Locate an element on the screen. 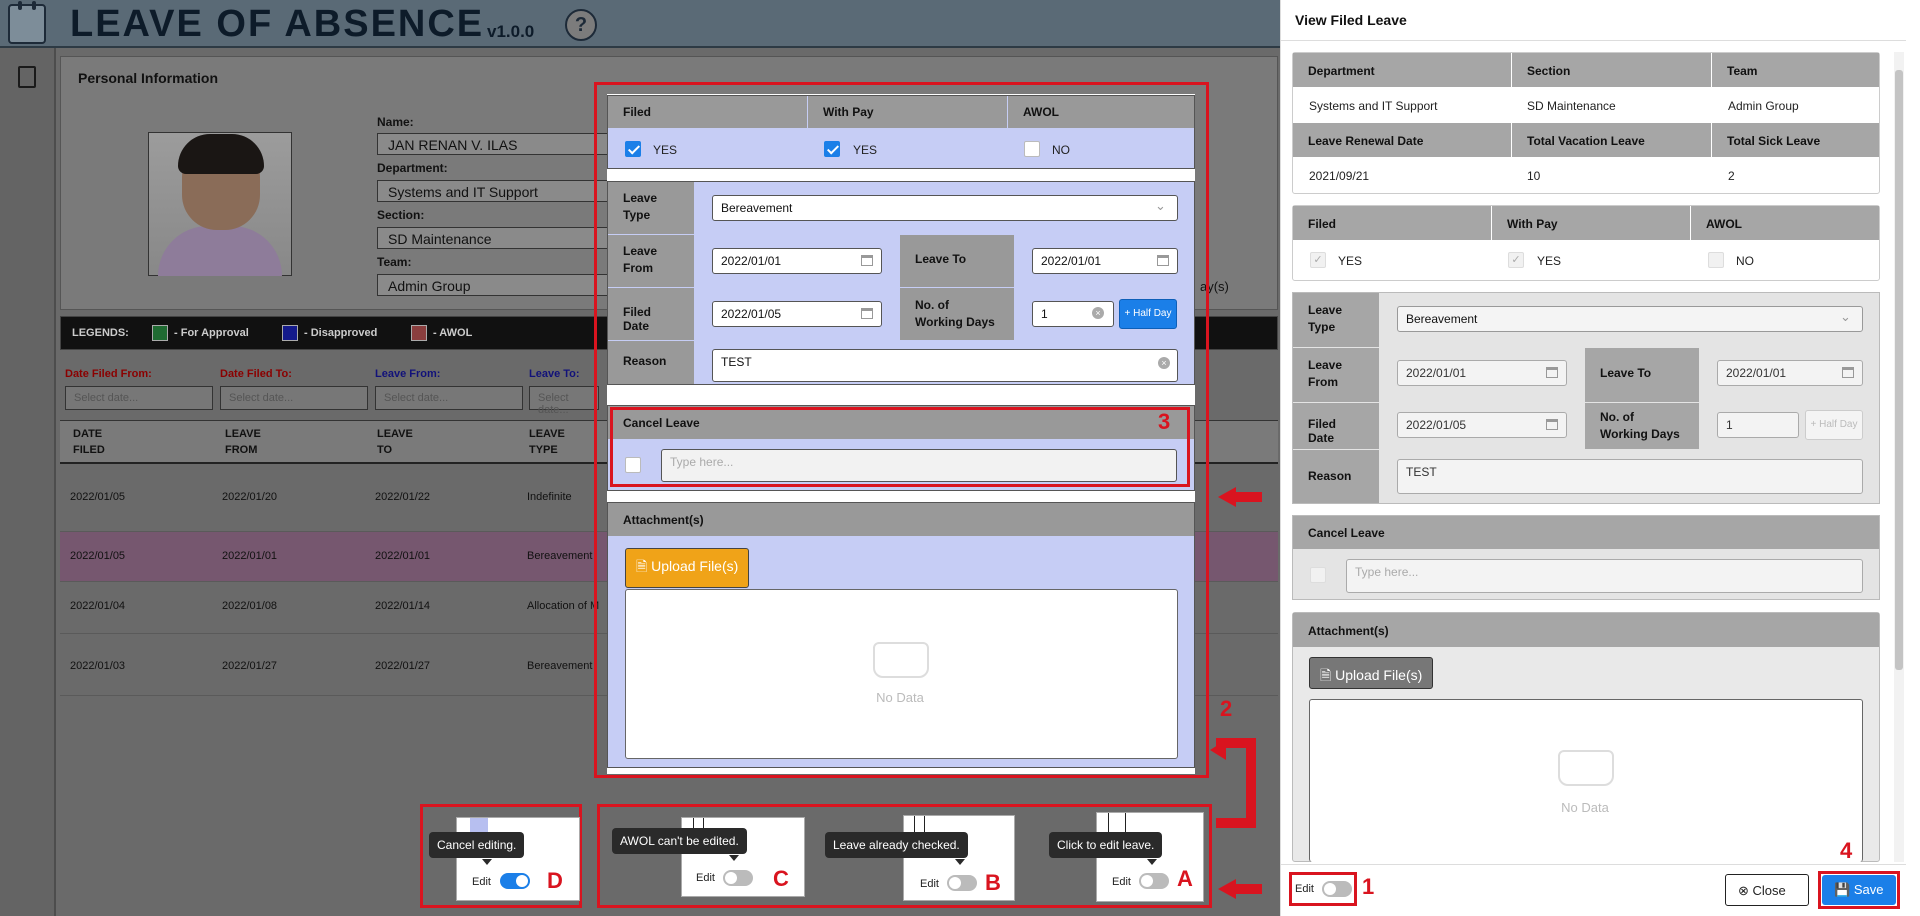  cell: 2022/01/08 is located at coordinates (250, 606).